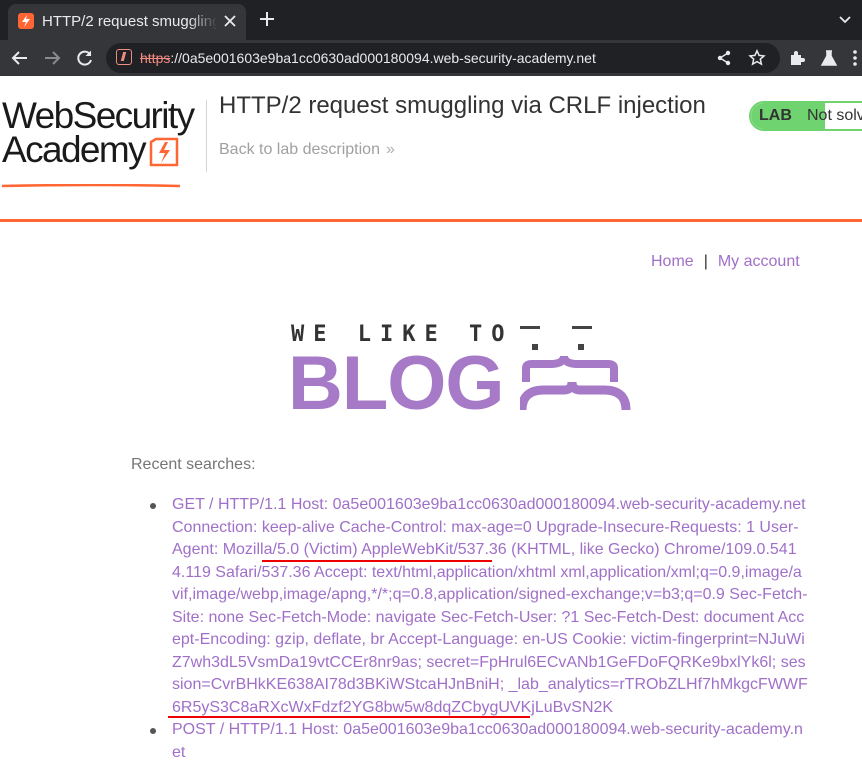 The image size is (862, 778). What do you see at coordinates (91, 186) in the screenshot?
I see `logo-underline` at bounding box center [91, 186].